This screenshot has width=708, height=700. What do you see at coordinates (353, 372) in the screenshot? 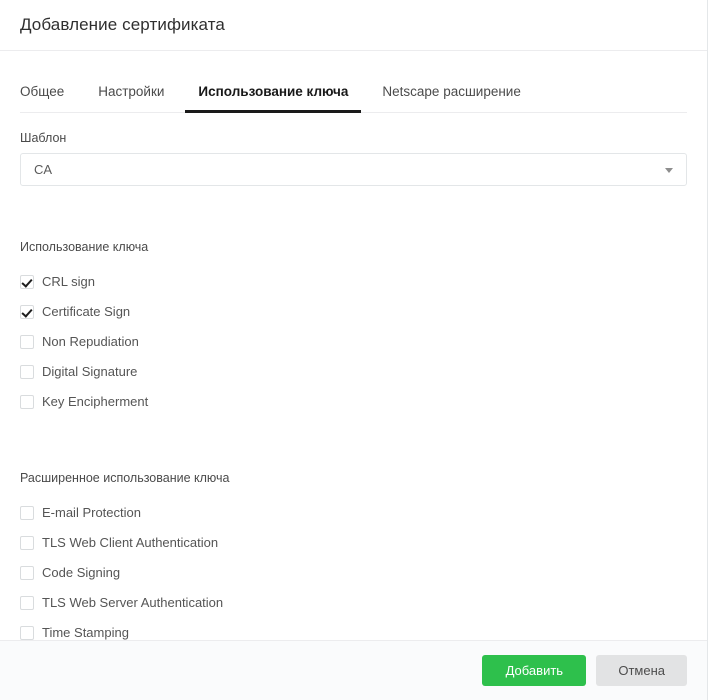
I see `checkbox-row: Digital Signature` at bounding box center [353, 372].